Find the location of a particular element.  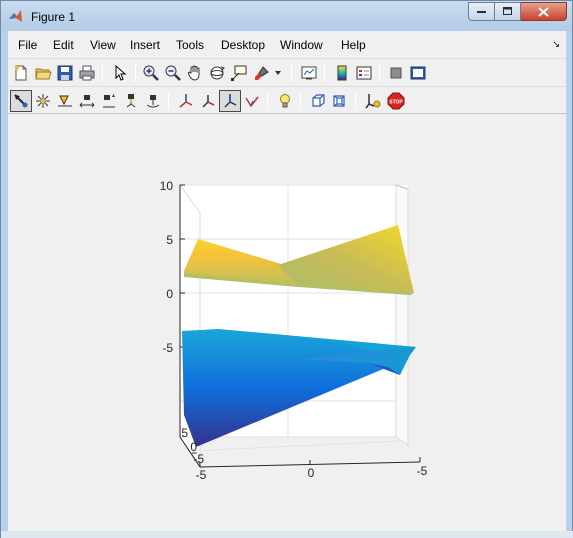

colorbar-icon is located at coordinates (342, 73).